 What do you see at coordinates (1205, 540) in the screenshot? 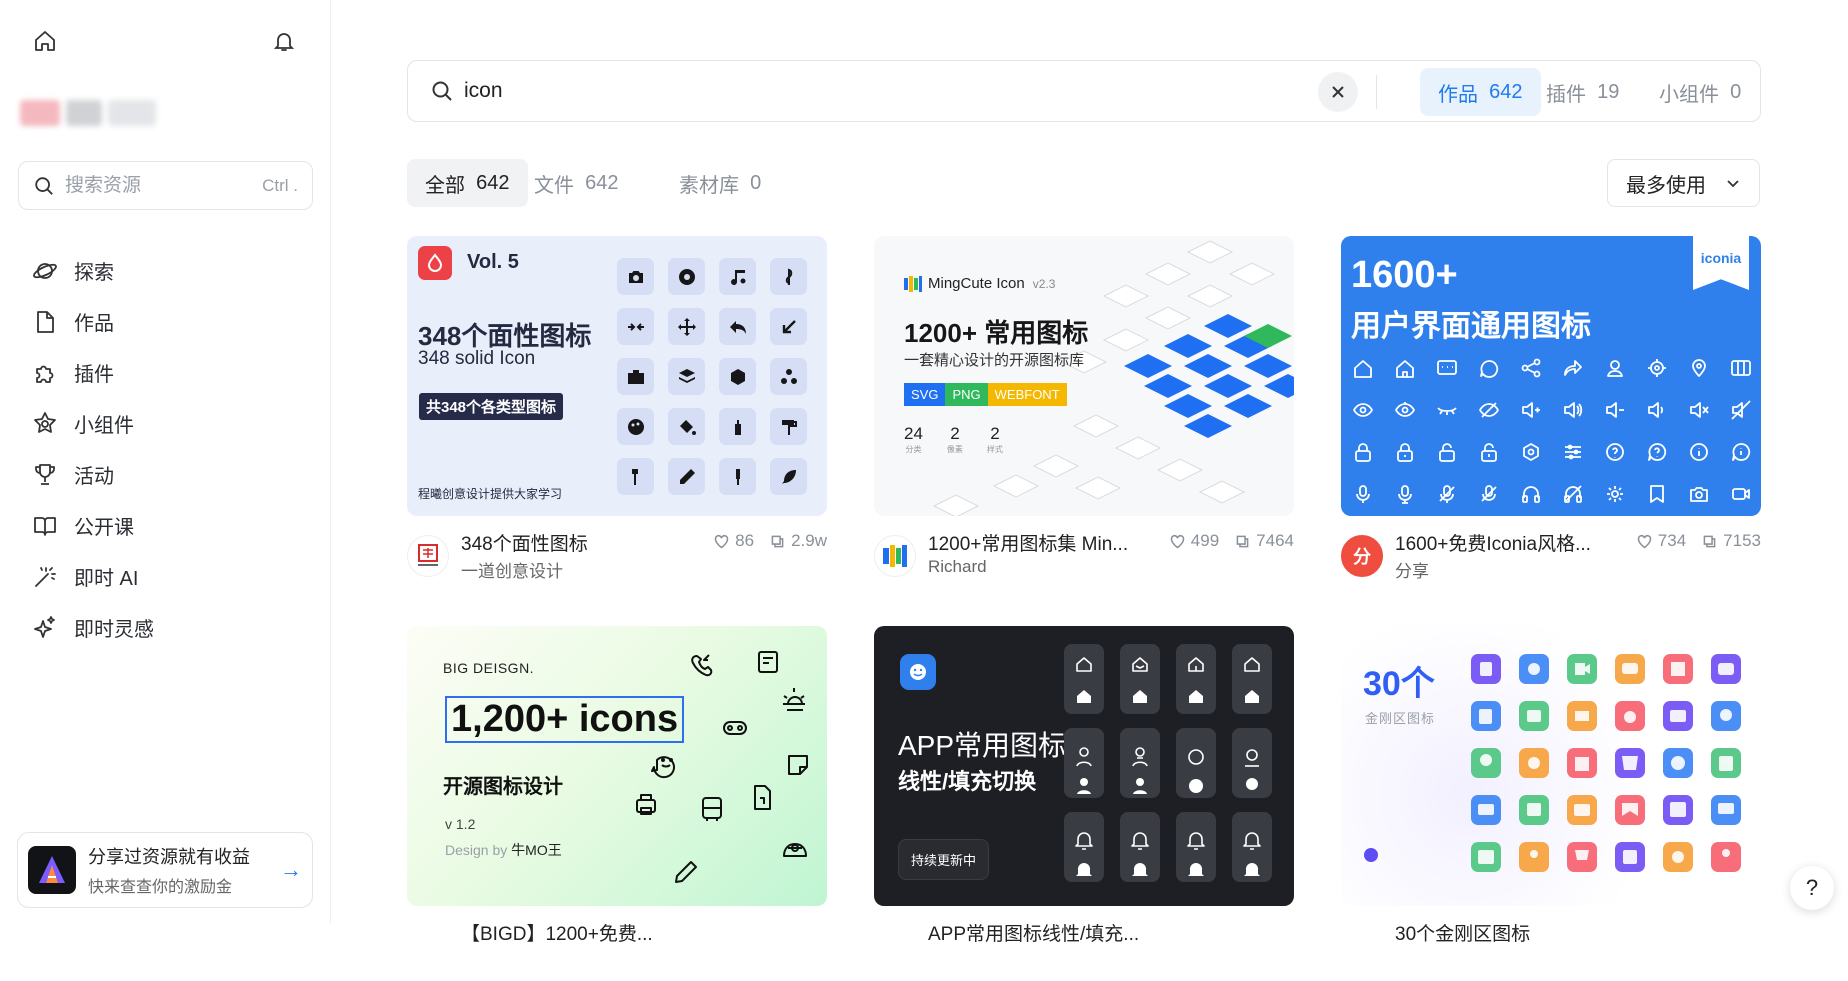
I see `likes-count: 499` at bounding box center [1205, 540].